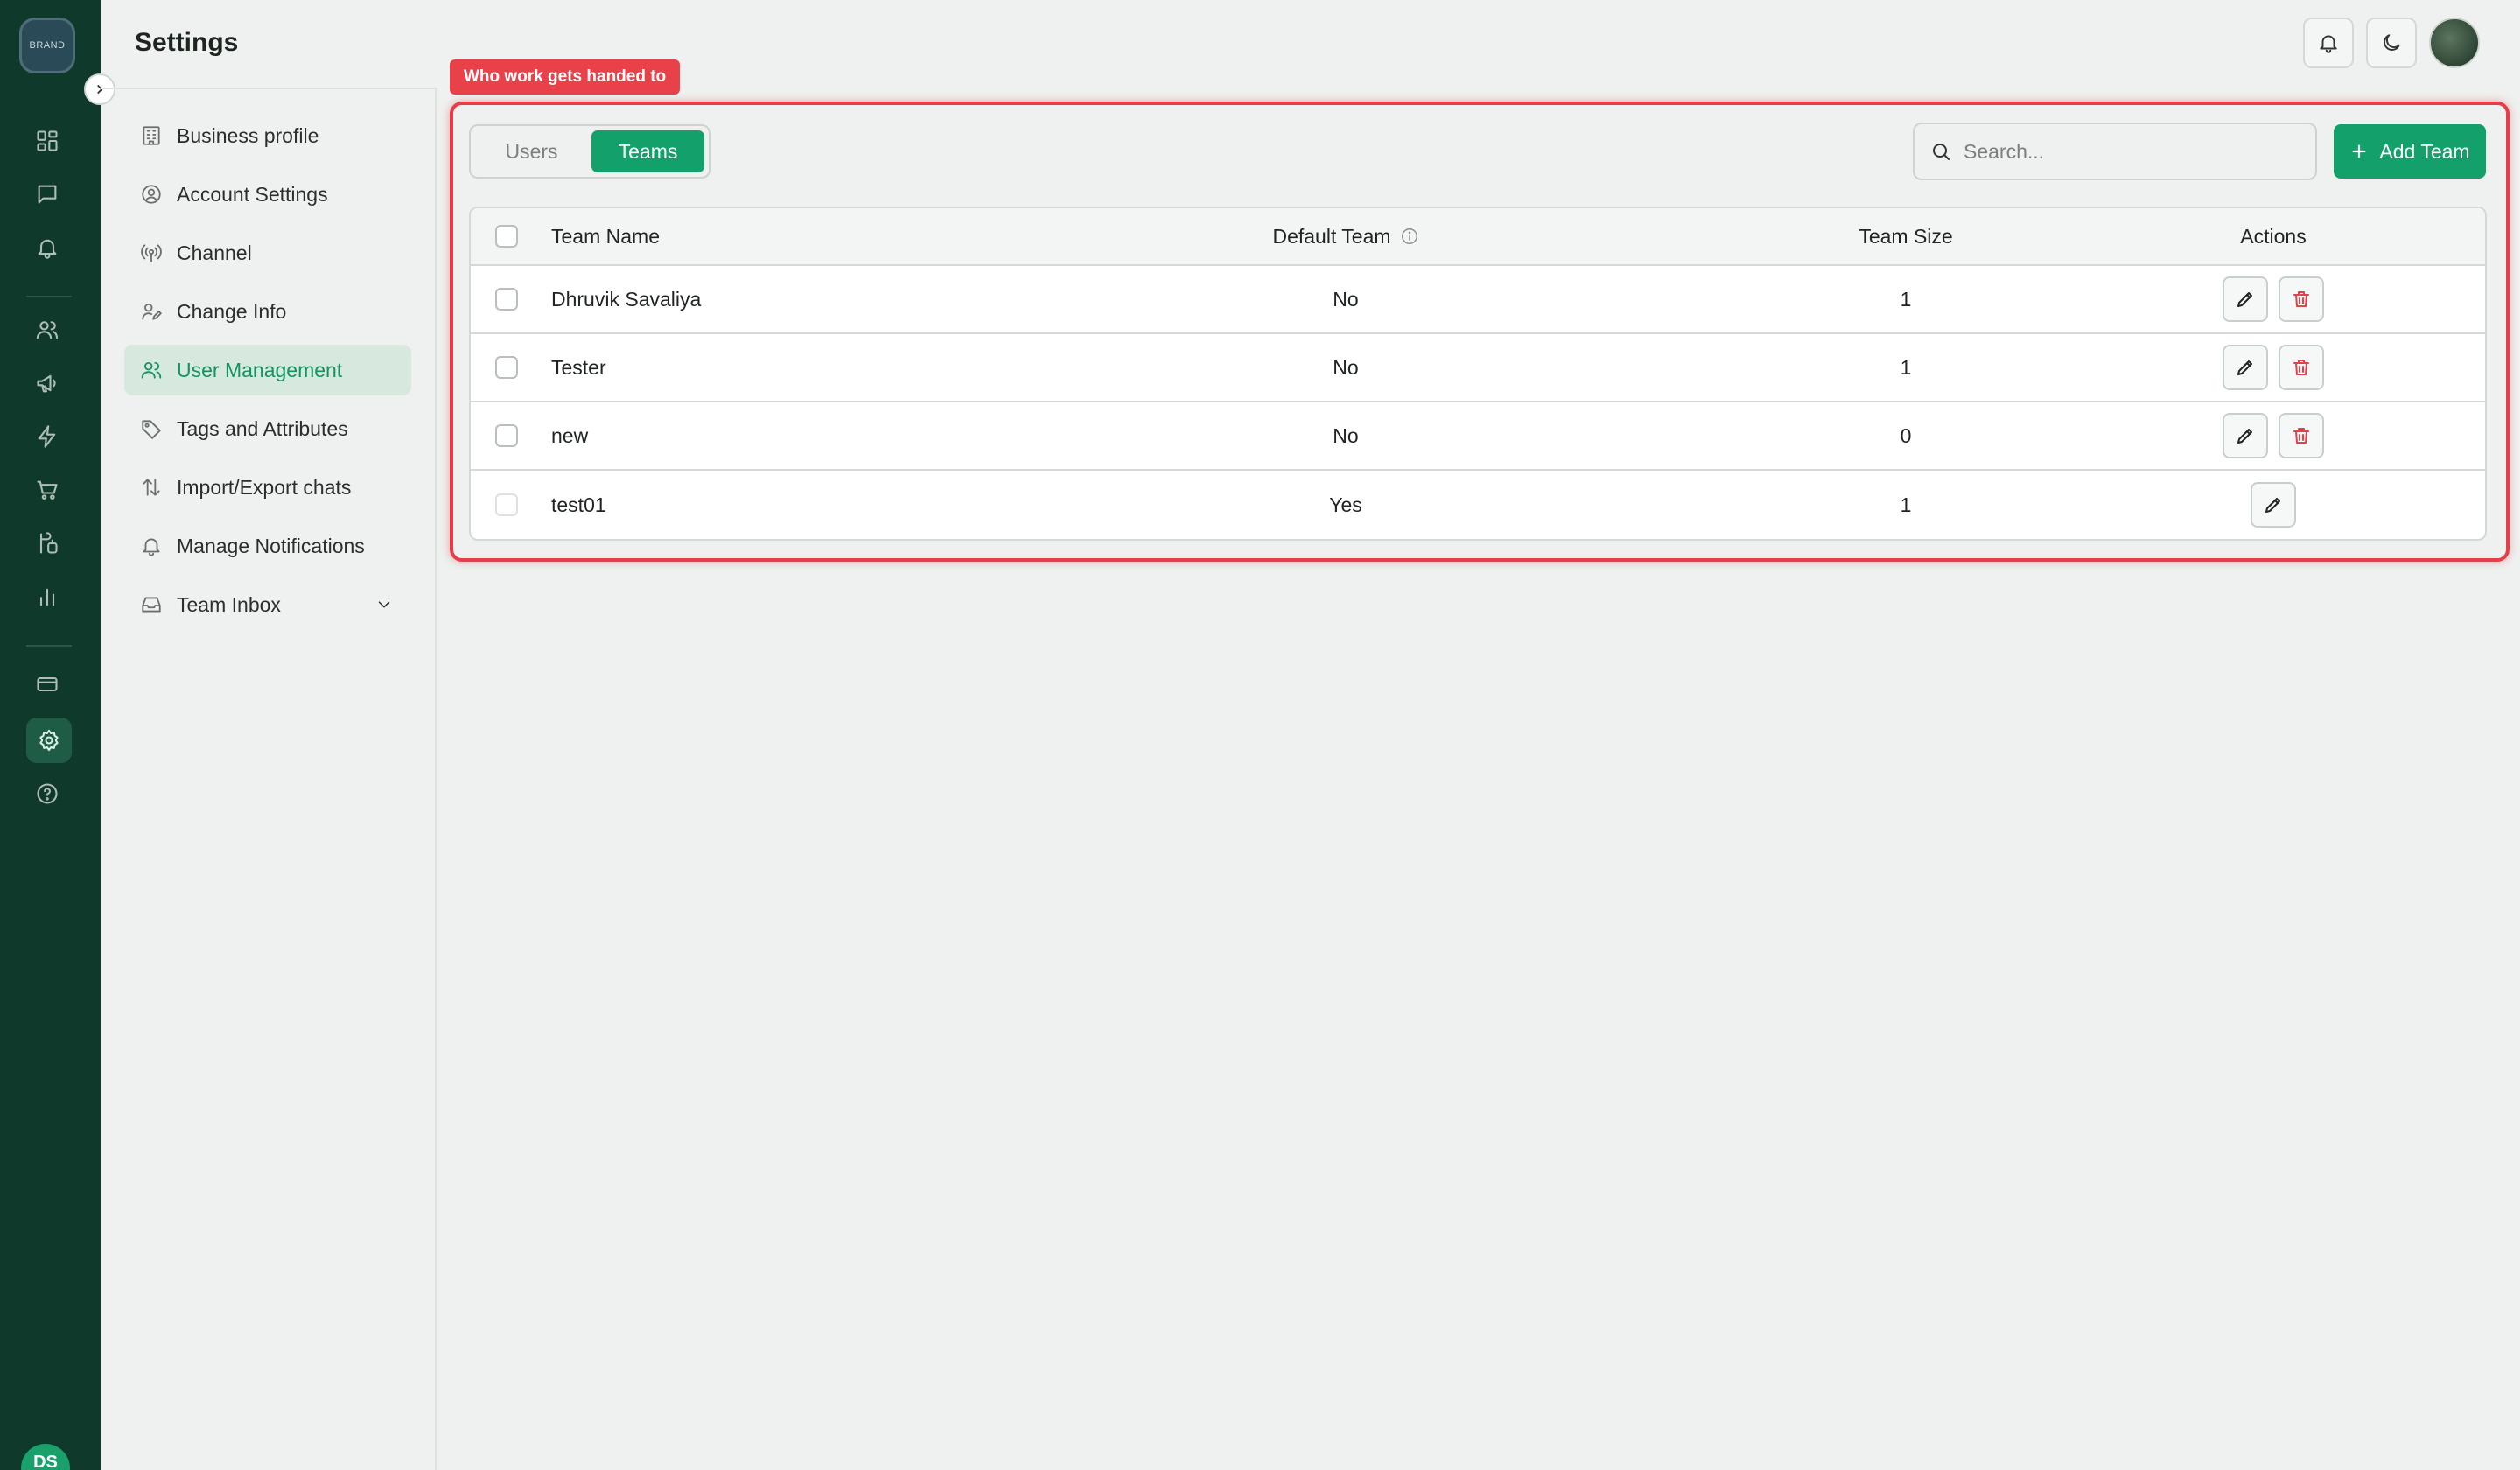 The height and width of the screenshot is (1470, 2520). Describe the element at coordinates (47, 793) in the screenshot. I see `help-icon` at that location.